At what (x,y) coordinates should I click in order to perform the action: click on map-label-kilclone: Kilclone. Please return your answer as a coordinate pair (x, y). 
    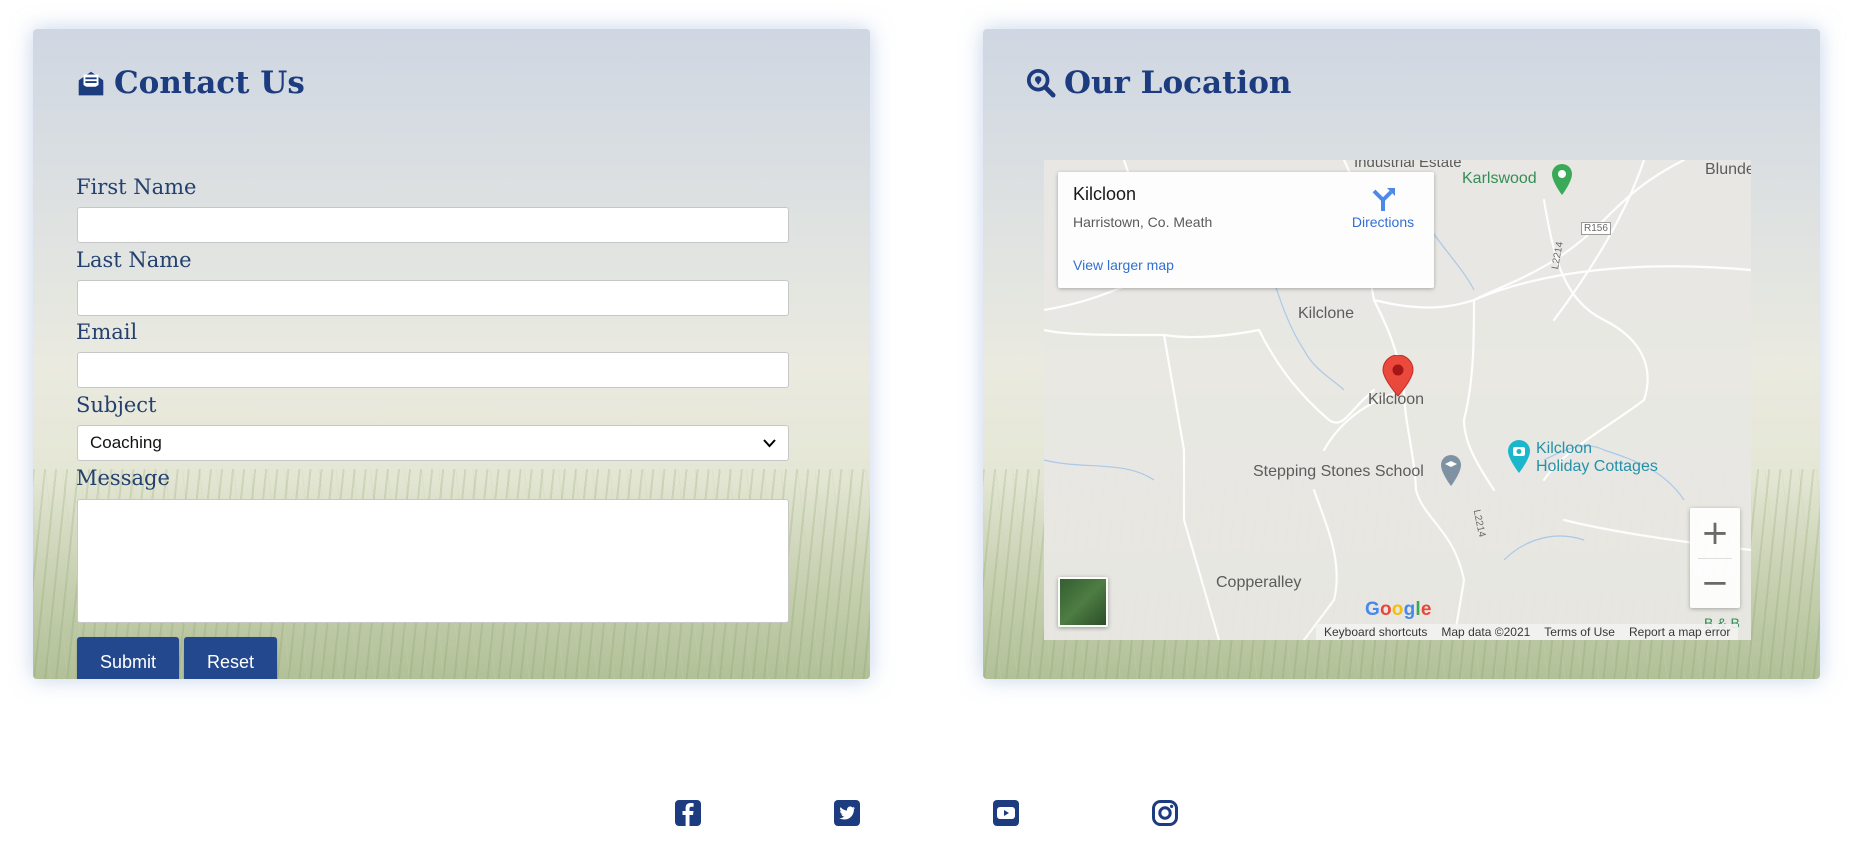
    Looking at the image, I should click on (1326, 313).